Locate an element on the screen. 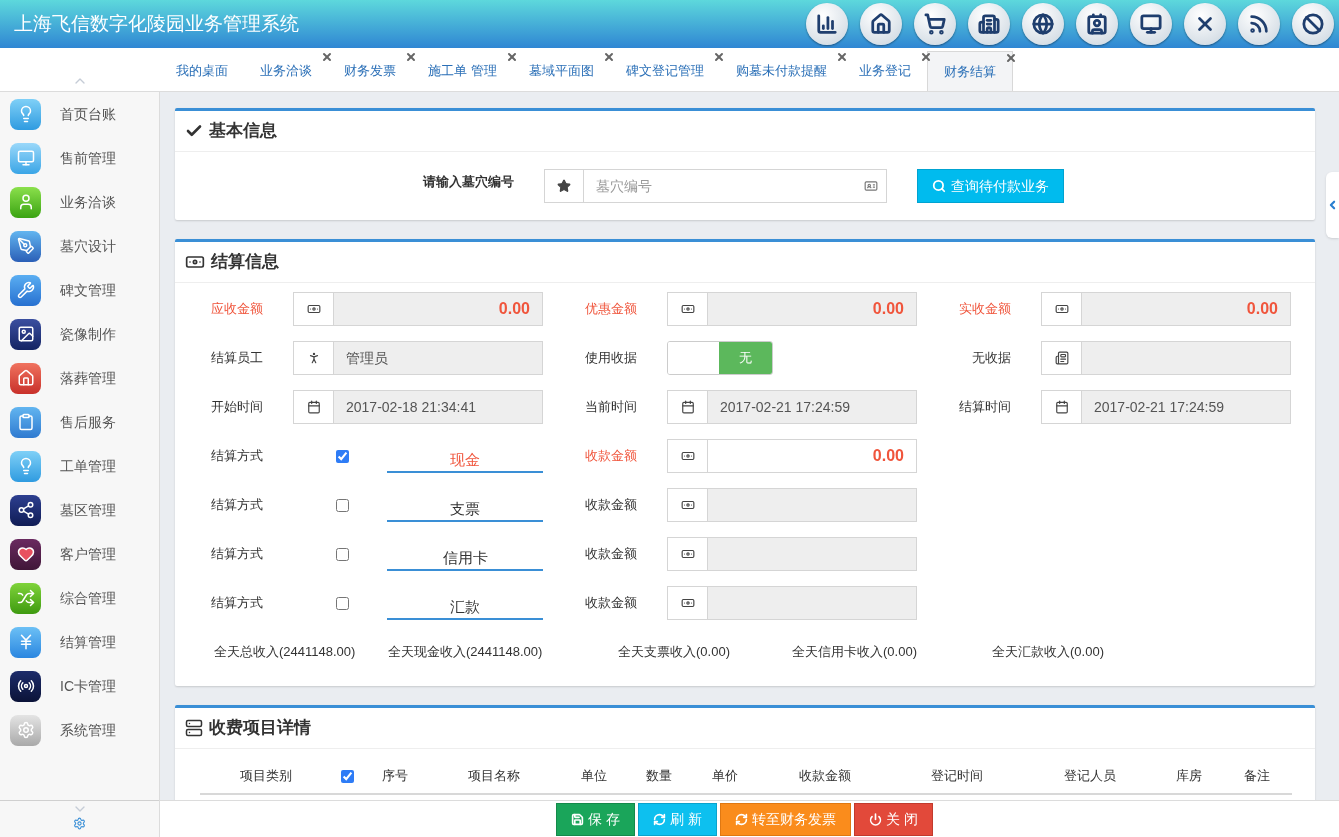 The height and width of the screenshot is (837, 1339). input-group: 0.00 is located at coordinates (792, 456).